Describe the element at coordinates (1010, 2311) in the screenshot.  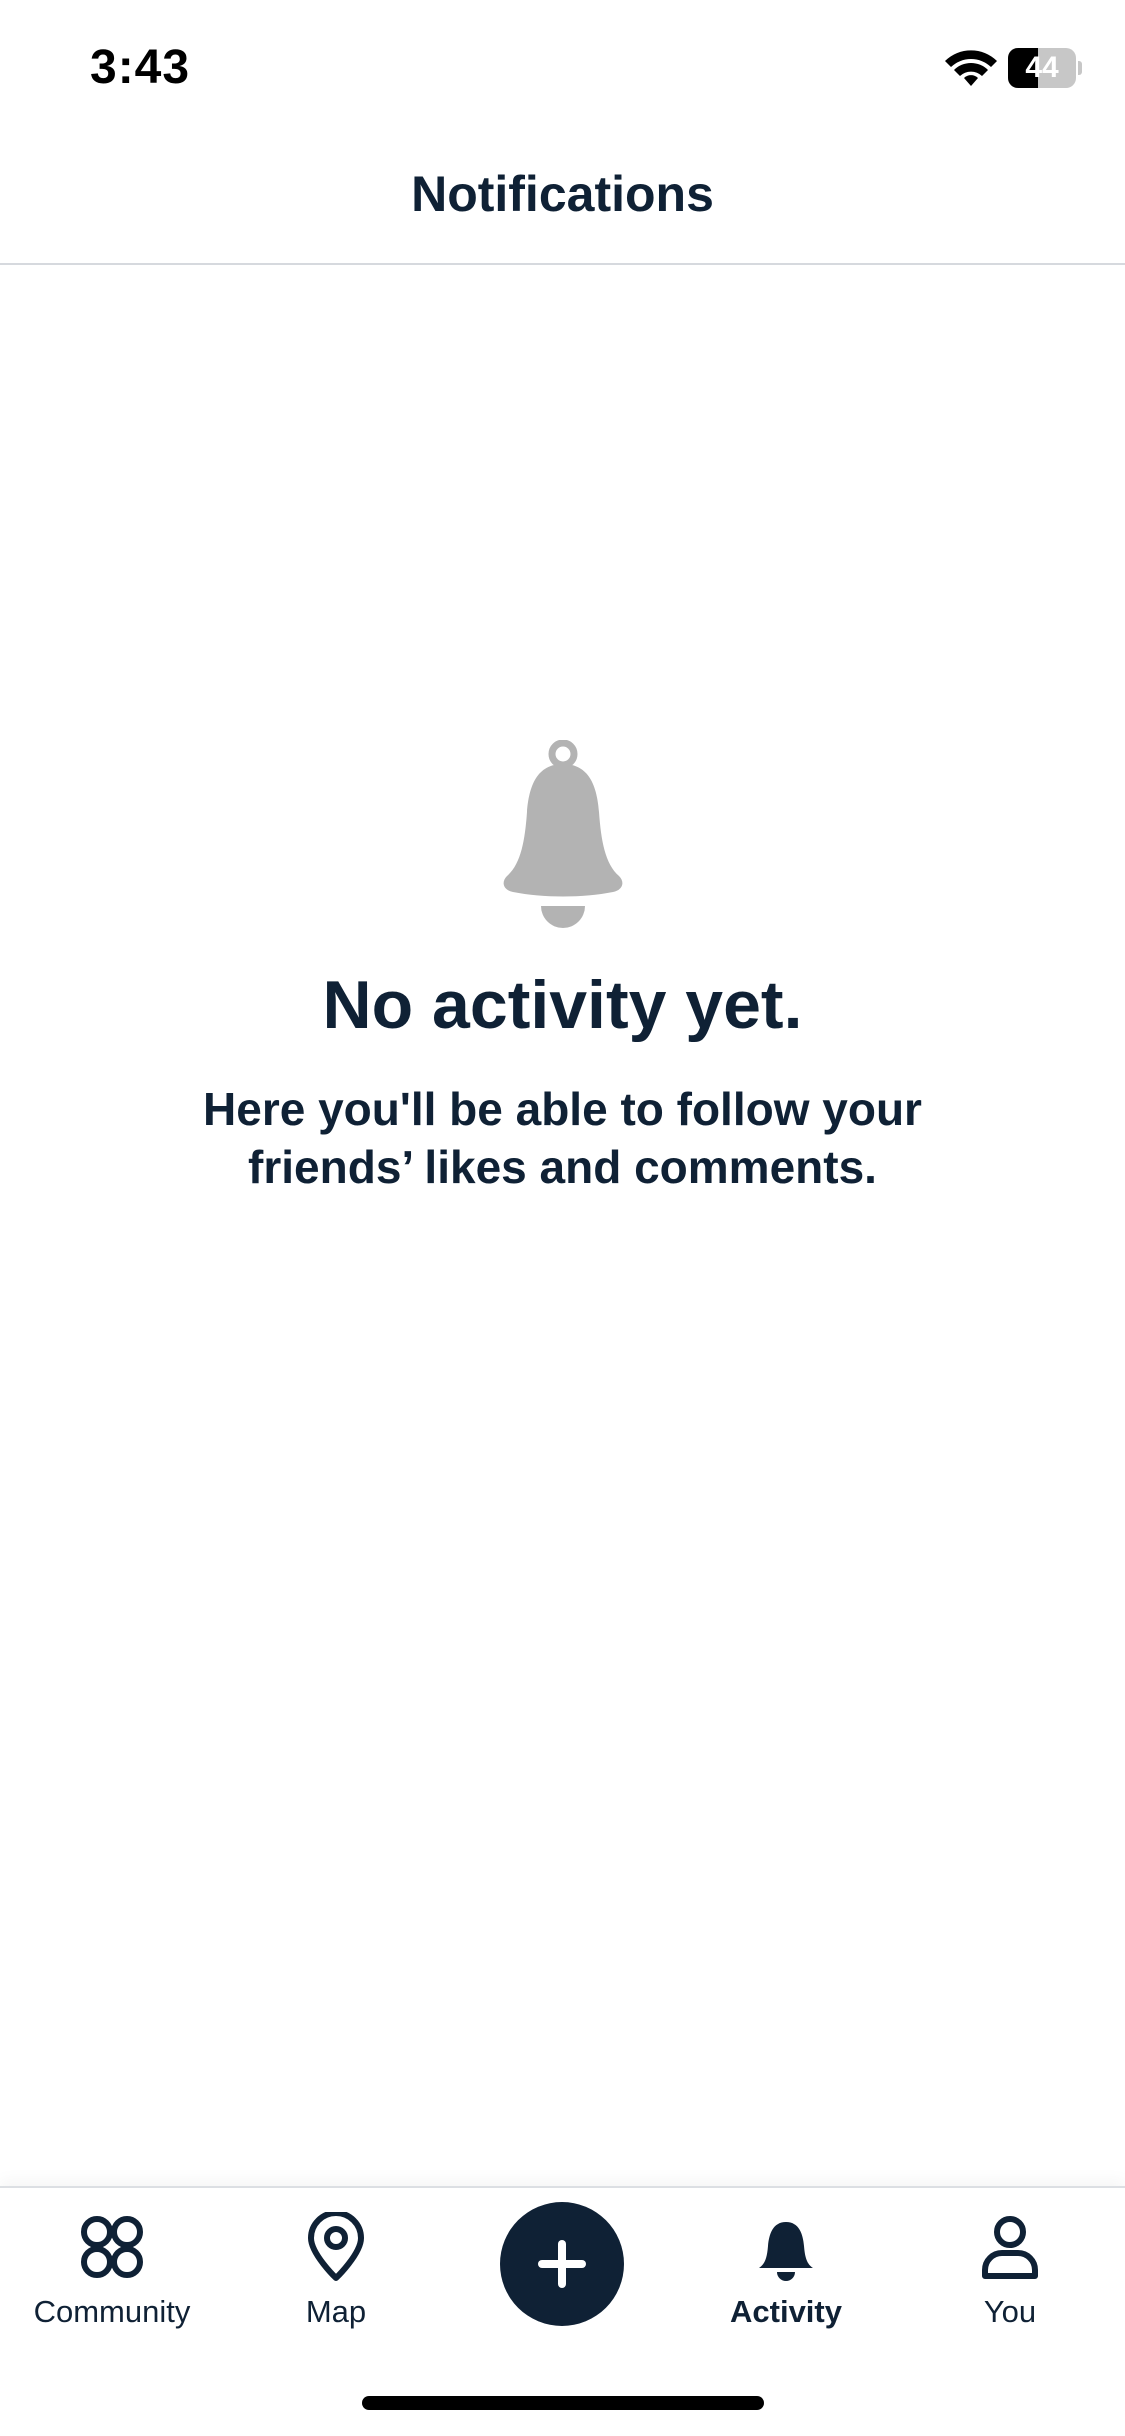
I see `tab-label-you: You` at that location.